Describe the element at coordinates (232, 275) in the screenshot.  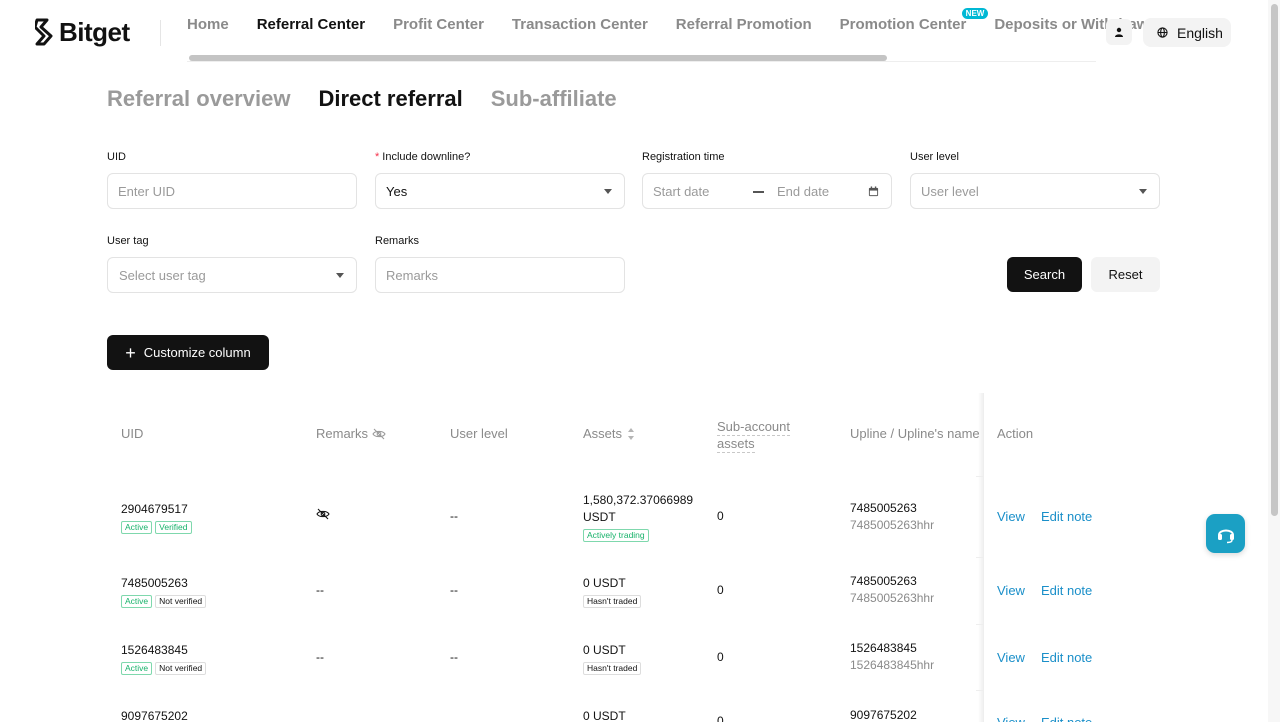
I see `user-tag-select: Select user tag` at that location.